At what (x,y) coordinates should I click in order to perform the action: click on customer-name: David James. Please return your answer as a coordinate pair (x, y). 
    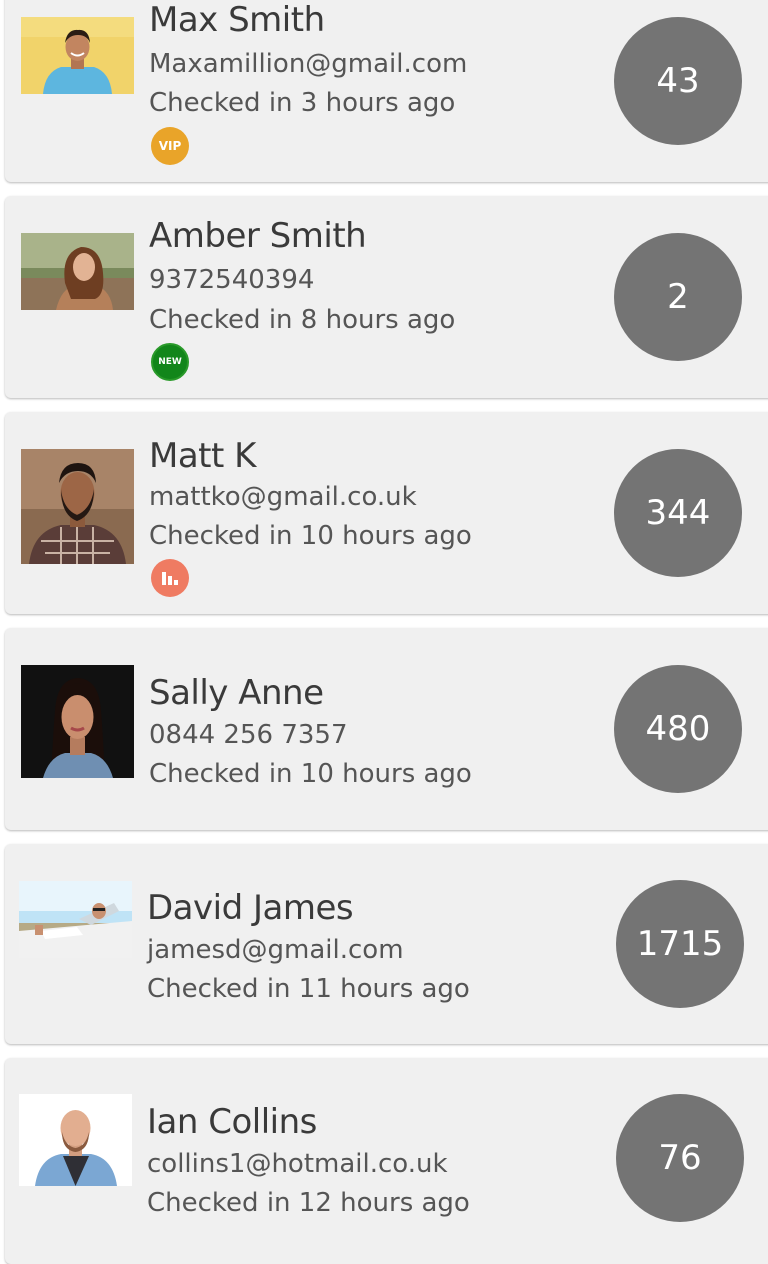
    Looking at the image, I should click on (250, 908).